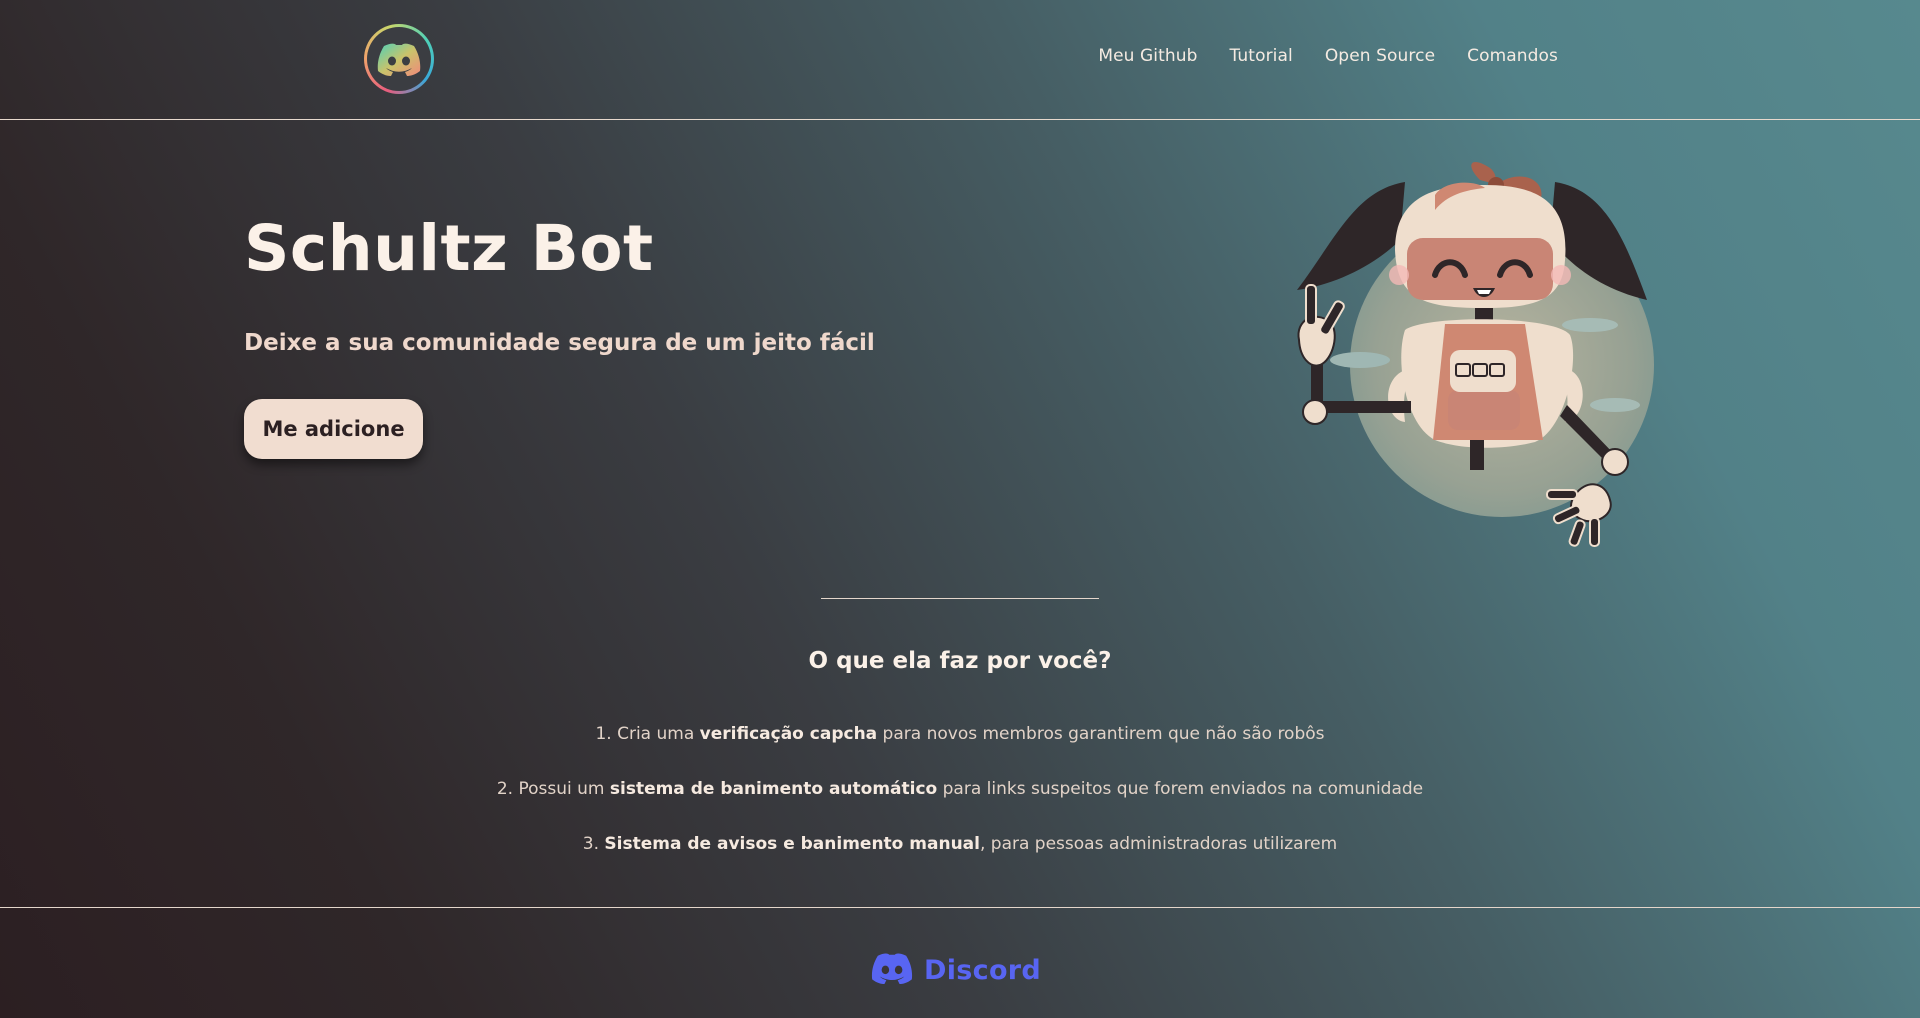 The width and height of the screenshot is (1920, 1018). What do you see at coordinates (333, 429) in the screenshot?
I see `add-bot-button: Me adicione` at bounding box center [333, 429].